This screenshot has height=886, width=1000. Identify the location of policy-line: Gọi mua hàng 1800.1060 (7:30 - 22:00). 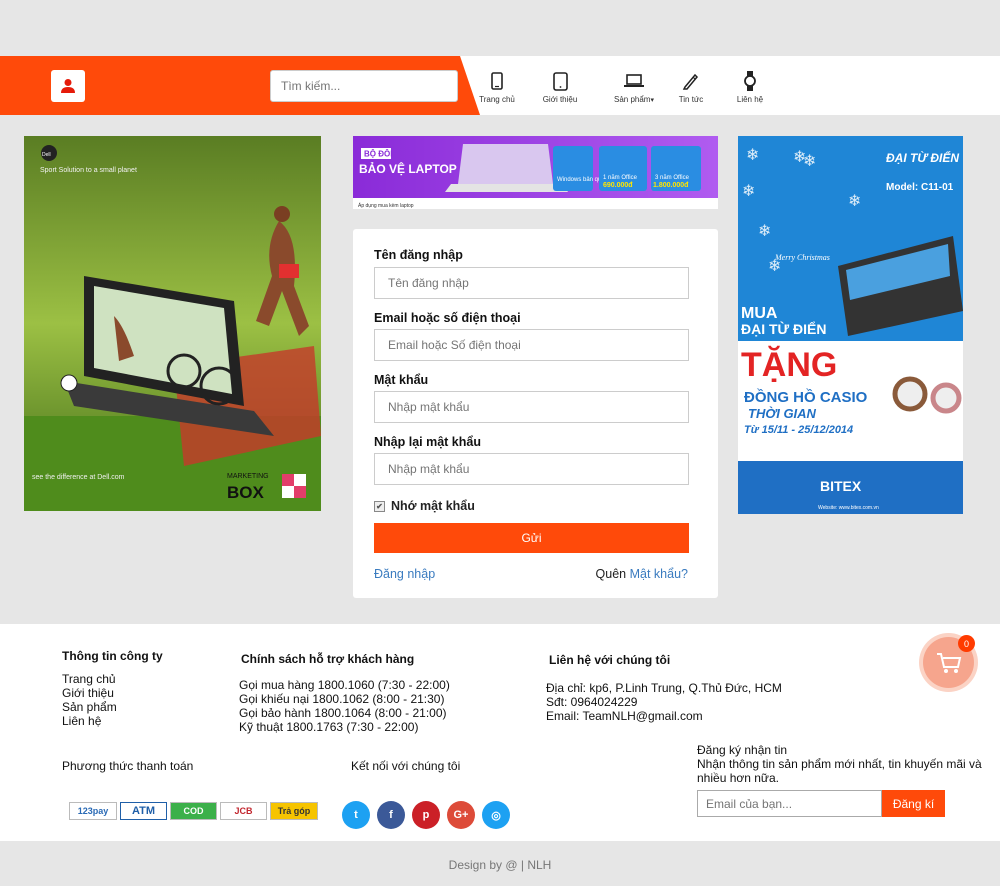
(344, 685).